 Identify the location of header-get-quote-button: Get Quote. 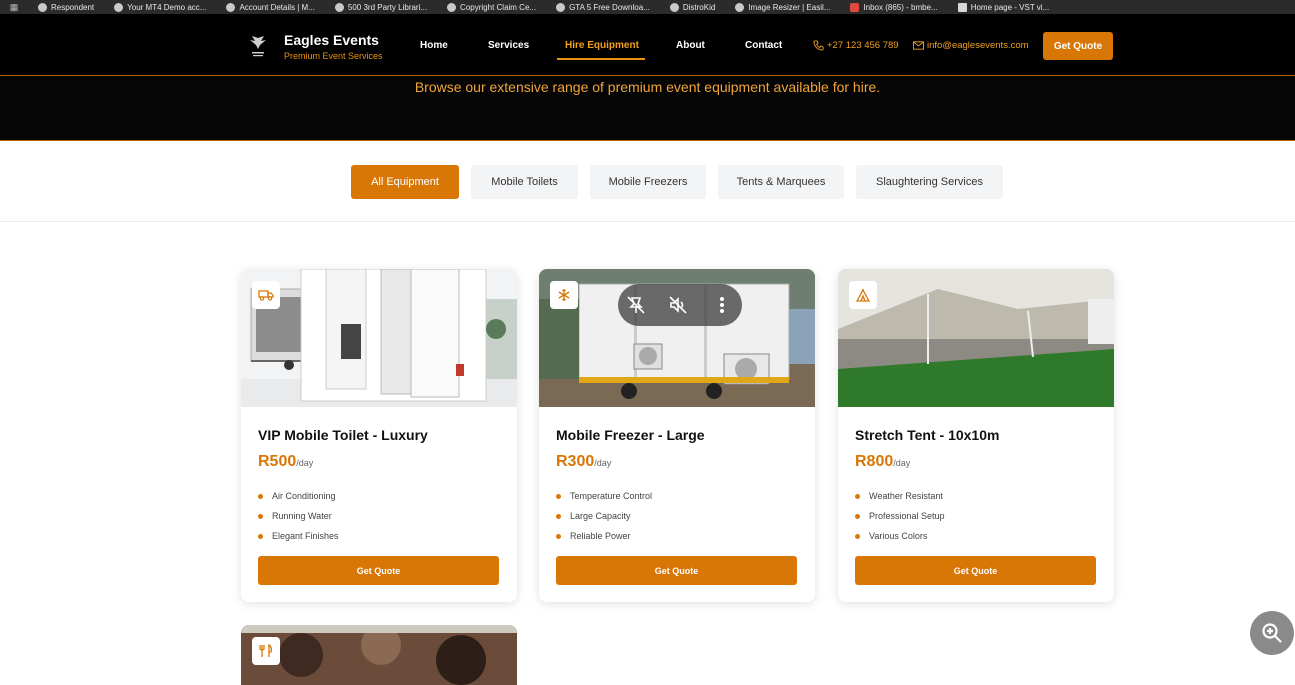
(1078, 46).